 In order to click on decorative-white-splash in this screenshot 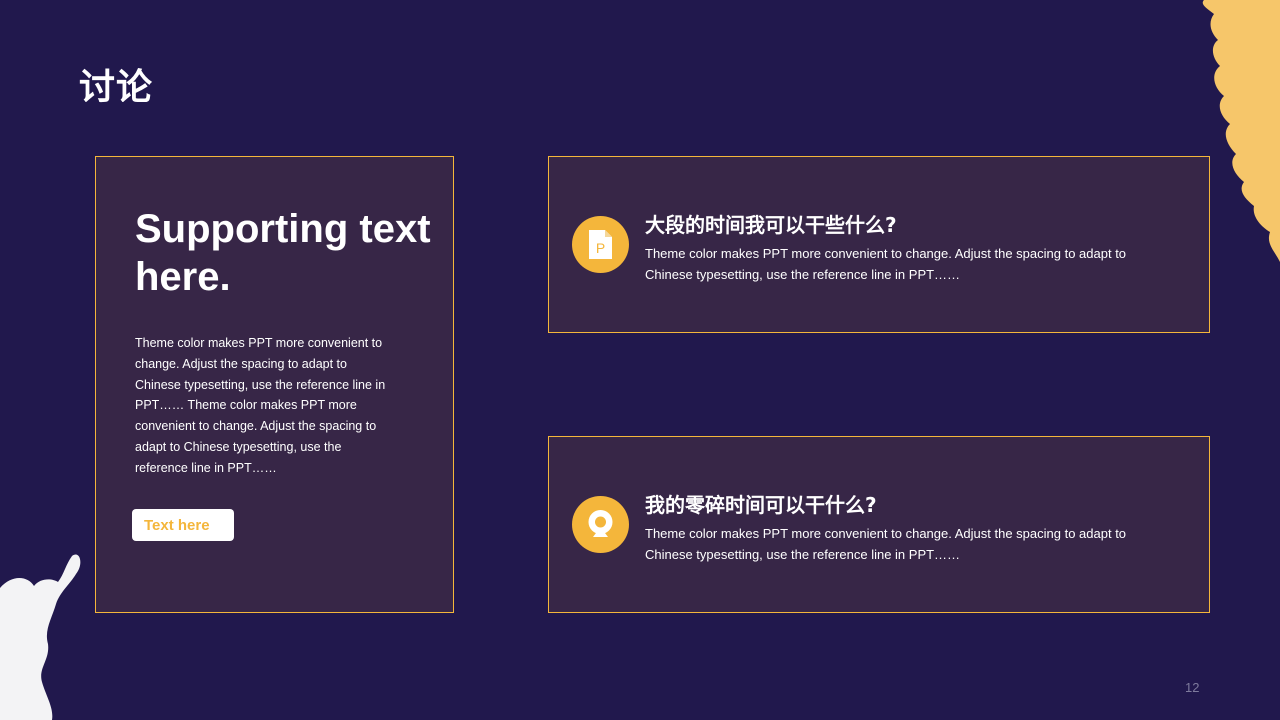, I will do `click(40, 637)`.